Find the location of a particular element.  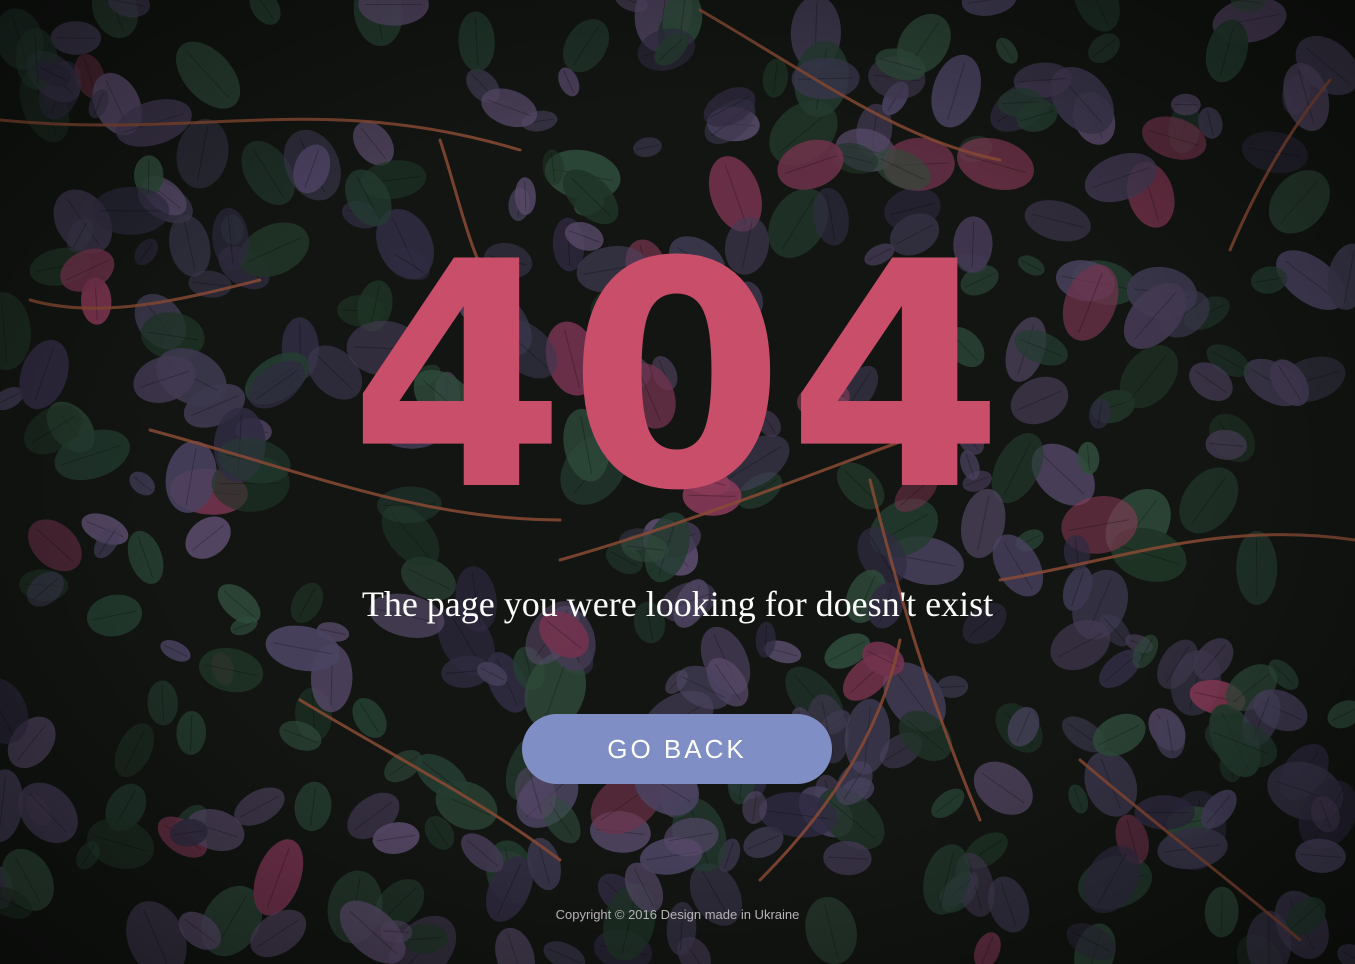

go-back-button: GO BACK is located at coordinates (677, 749).